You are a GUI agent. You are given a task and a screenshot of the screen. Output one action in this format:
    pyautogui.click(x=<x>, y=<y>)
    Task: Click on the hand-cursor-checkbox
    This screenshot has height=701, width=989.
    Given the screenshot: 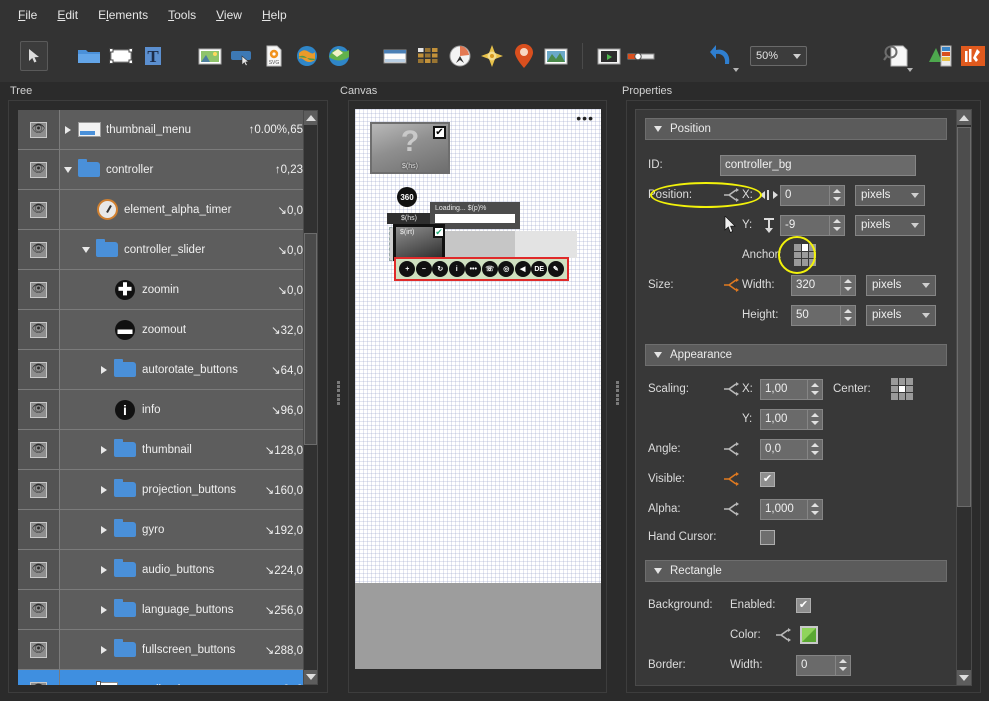 What is the action you would take?
    pyautogui.click(x=767, y=537)
    